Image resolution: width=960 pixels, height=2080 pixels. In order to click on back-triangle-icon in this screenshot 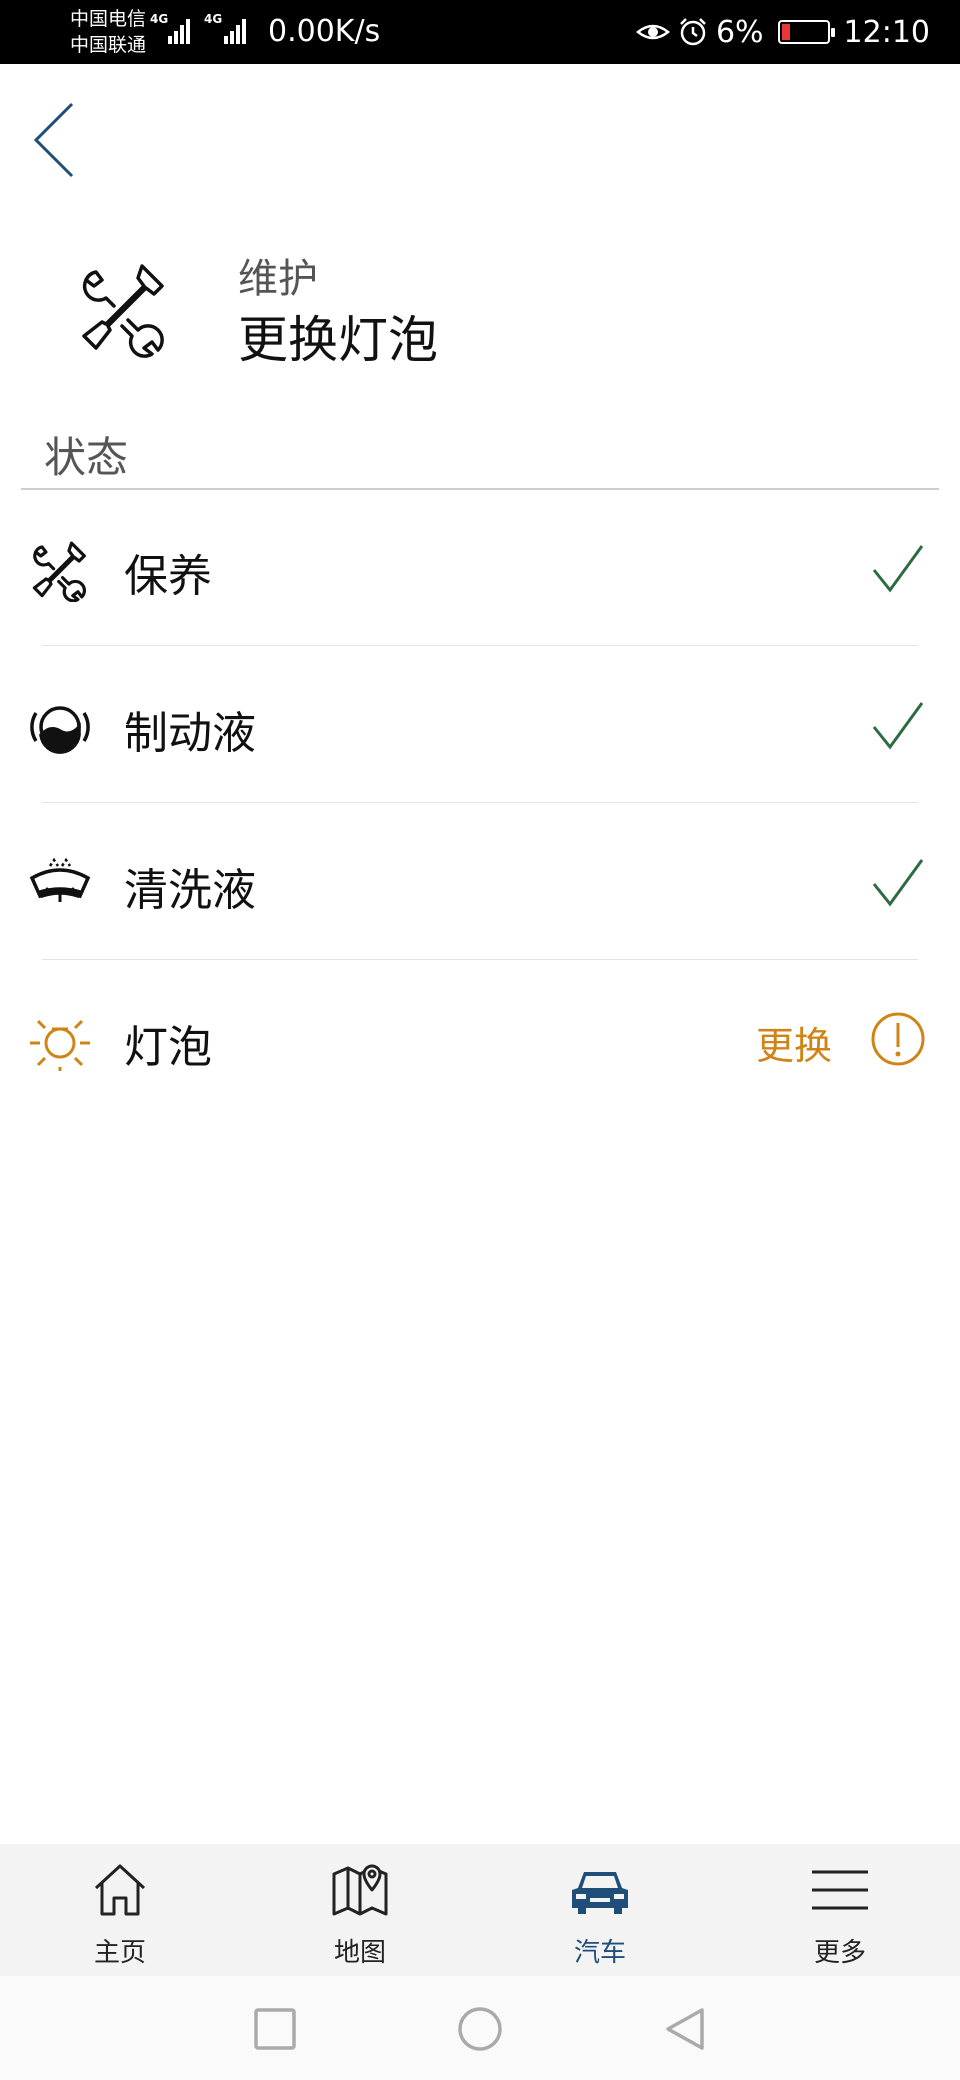, I will do `click(685, 2029)`.